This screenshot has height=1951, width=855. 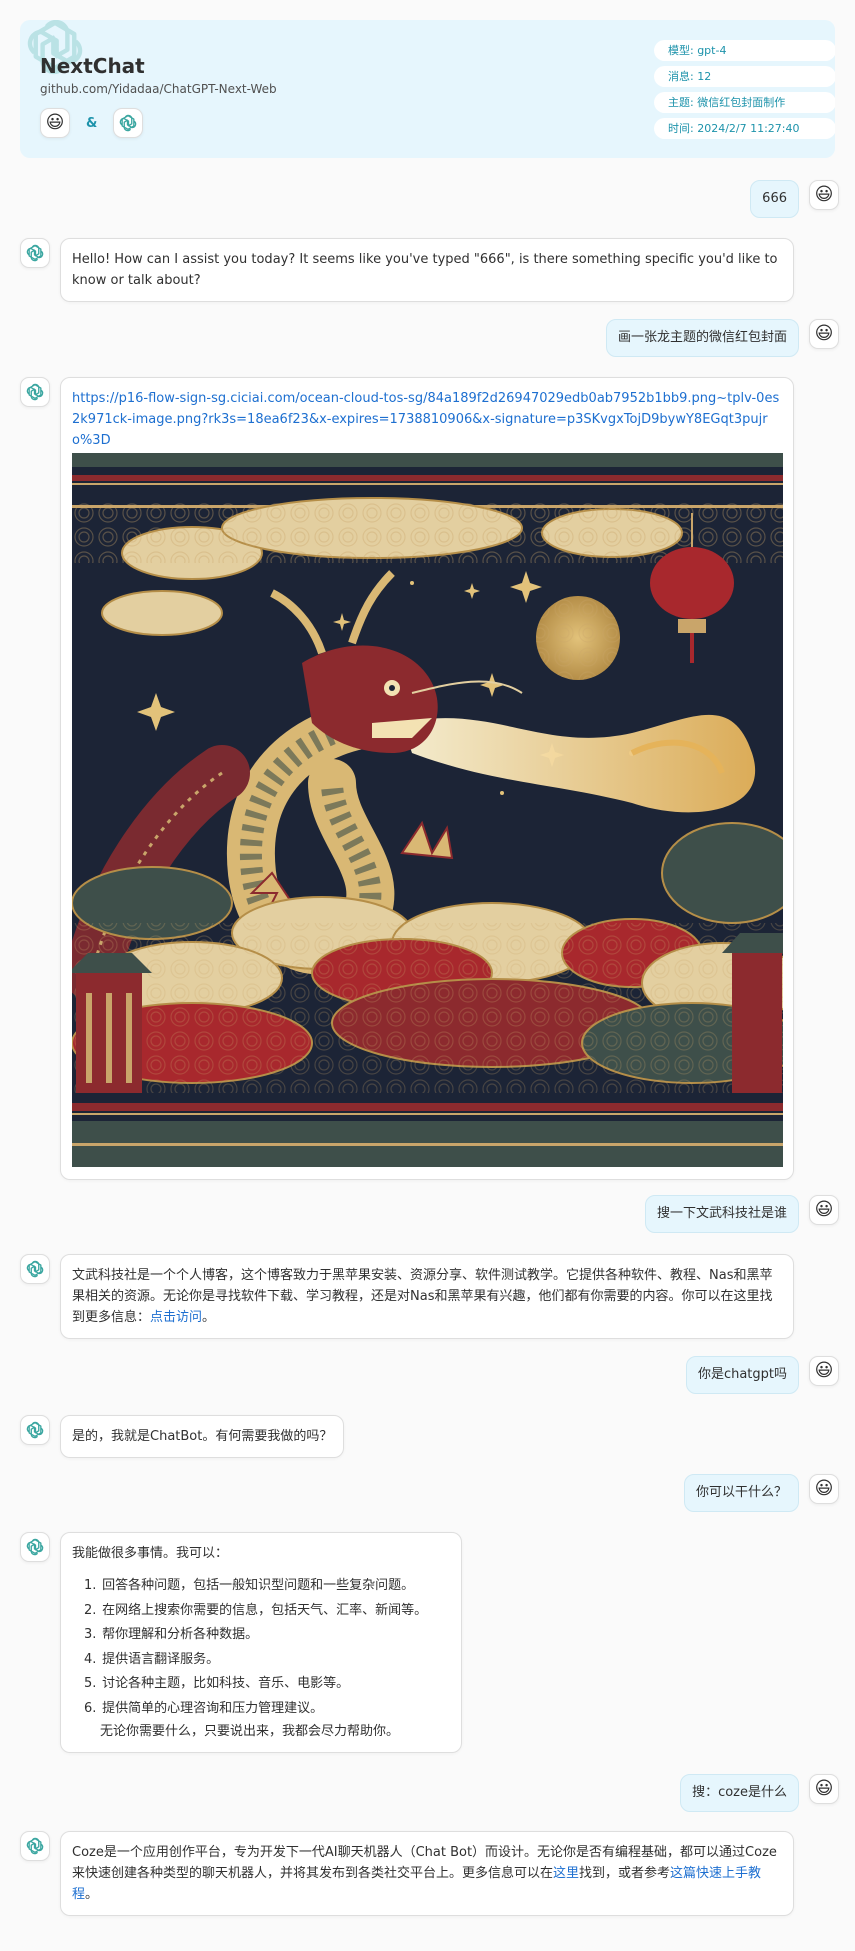 What do you see at coordinates (739, 1793) in the screenshot?
I see `user-bubble: 搜：coze是什么` at bounding box center [739, 1793].